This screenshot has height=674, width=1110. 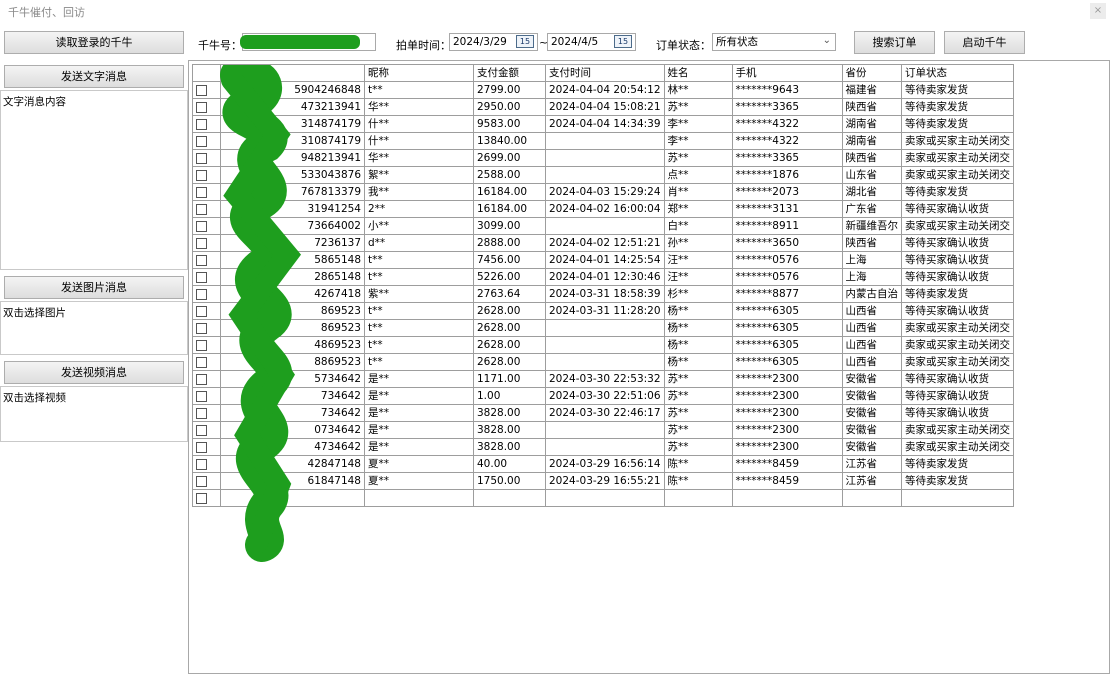 I want to click on read-qianniu-button: 读取登录的千牛, so click(x=94, y=42).